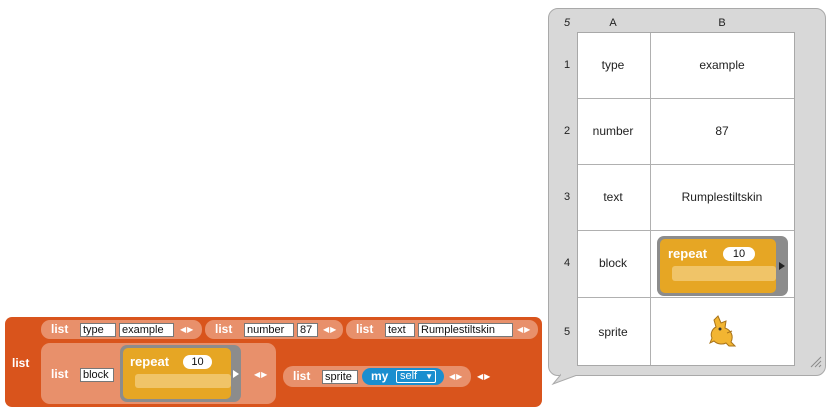  I want to click on text-input: type, so click(98, 330).